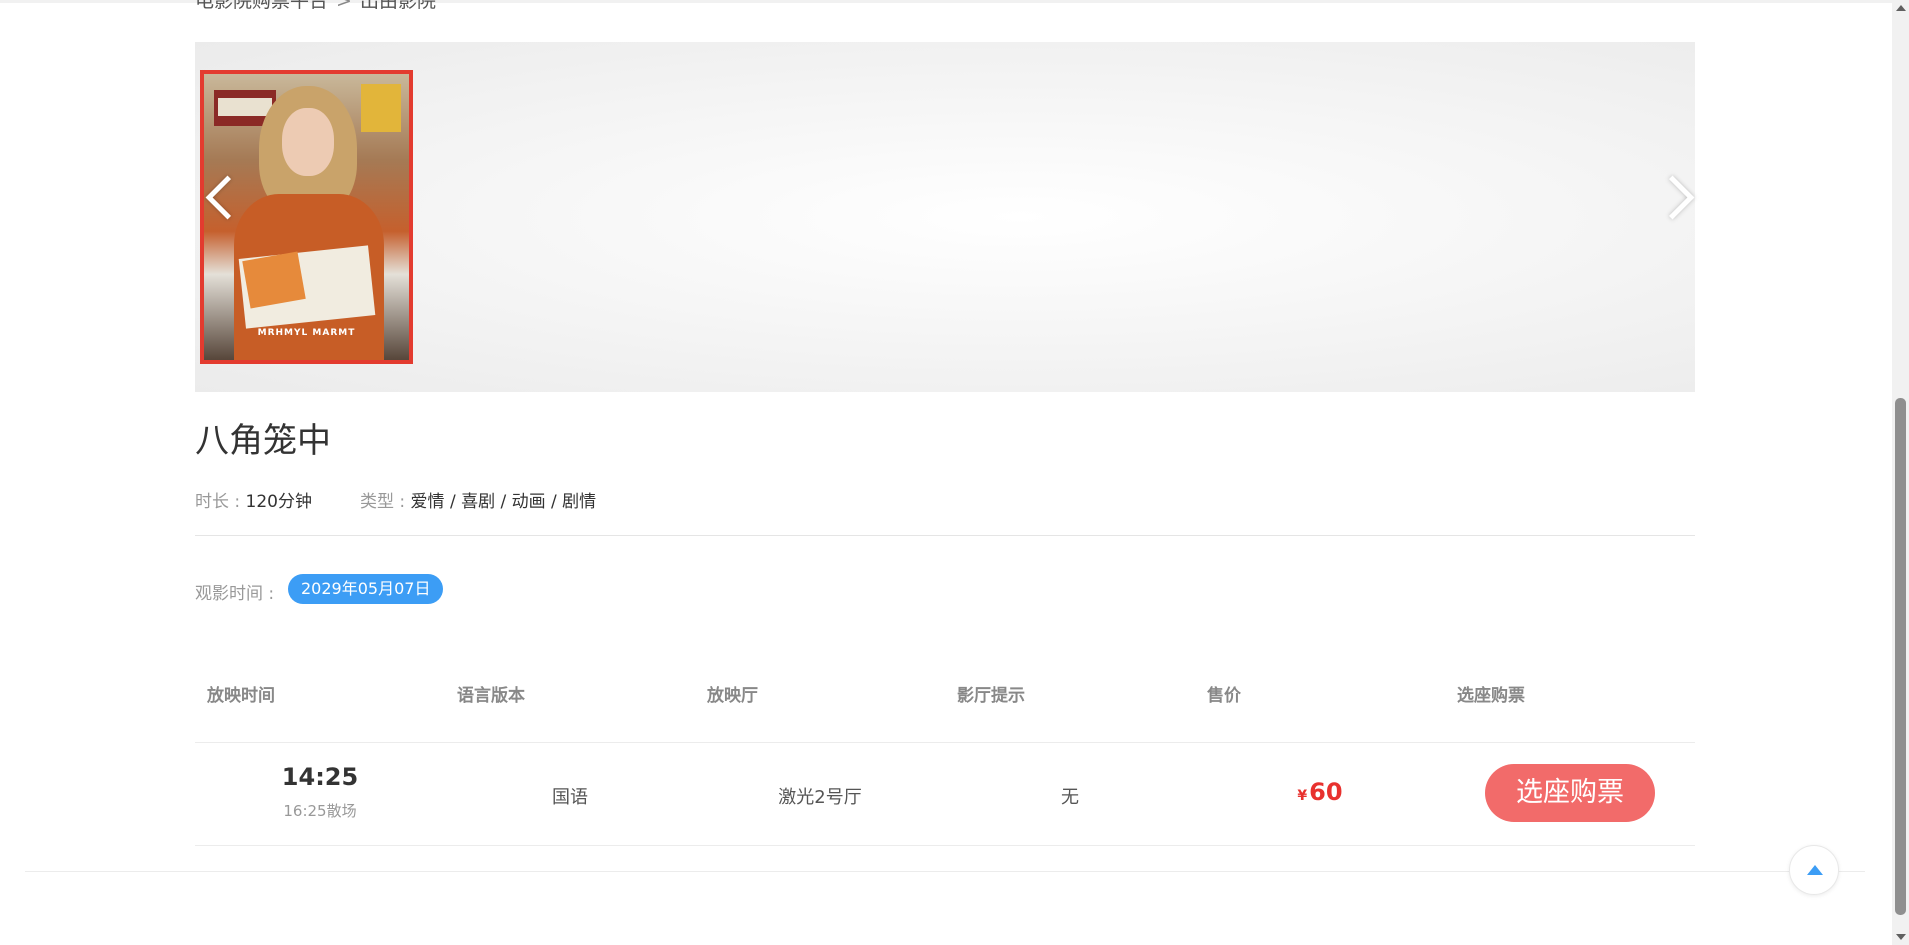 The image size is (1909, 945). Describe the element at coordinates (491, 696) in the screenshot. I see `header-language: 语言版本` at that location.